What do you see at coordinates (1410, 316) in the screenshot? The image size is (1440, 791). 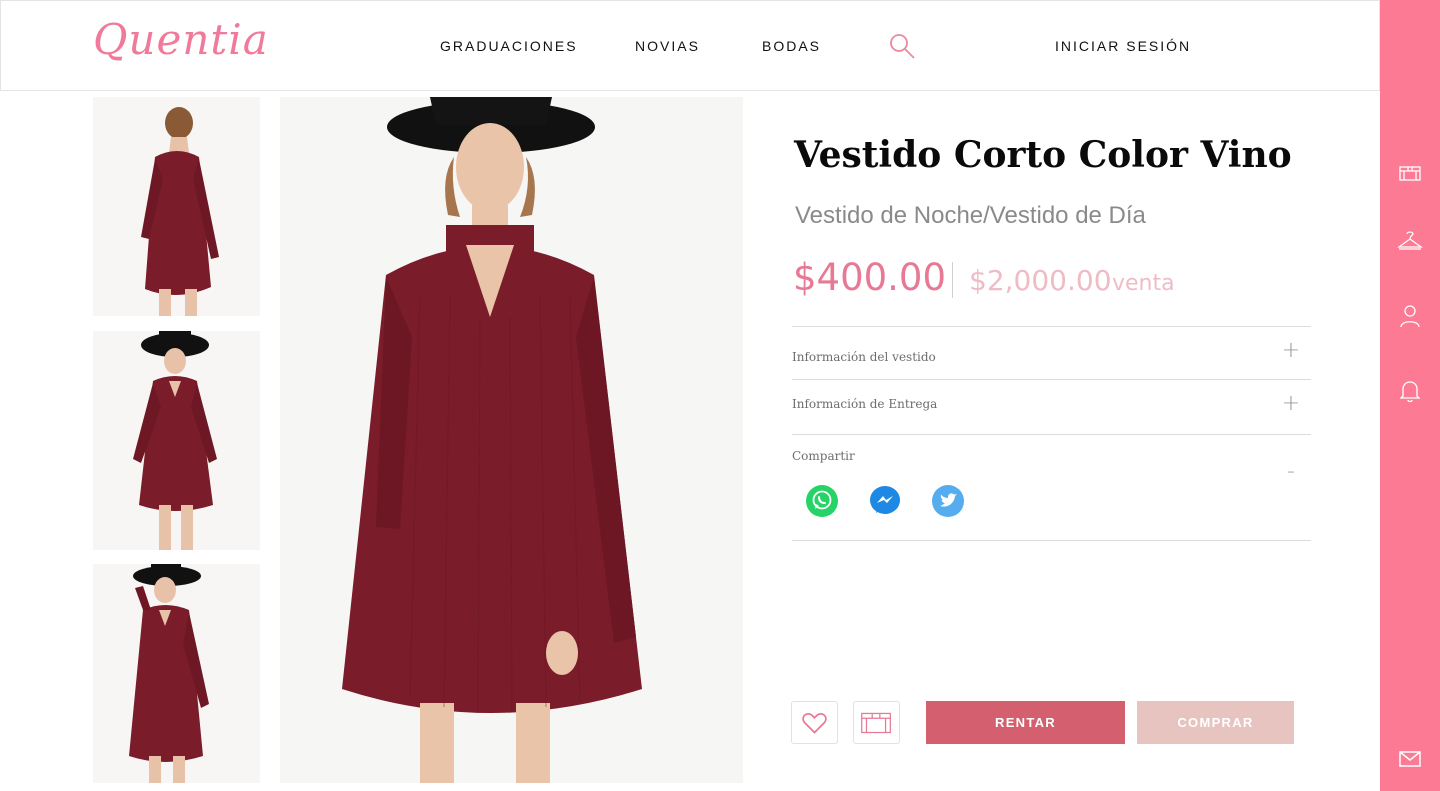 I see `user-icon` at bounding box center [1410, 316].